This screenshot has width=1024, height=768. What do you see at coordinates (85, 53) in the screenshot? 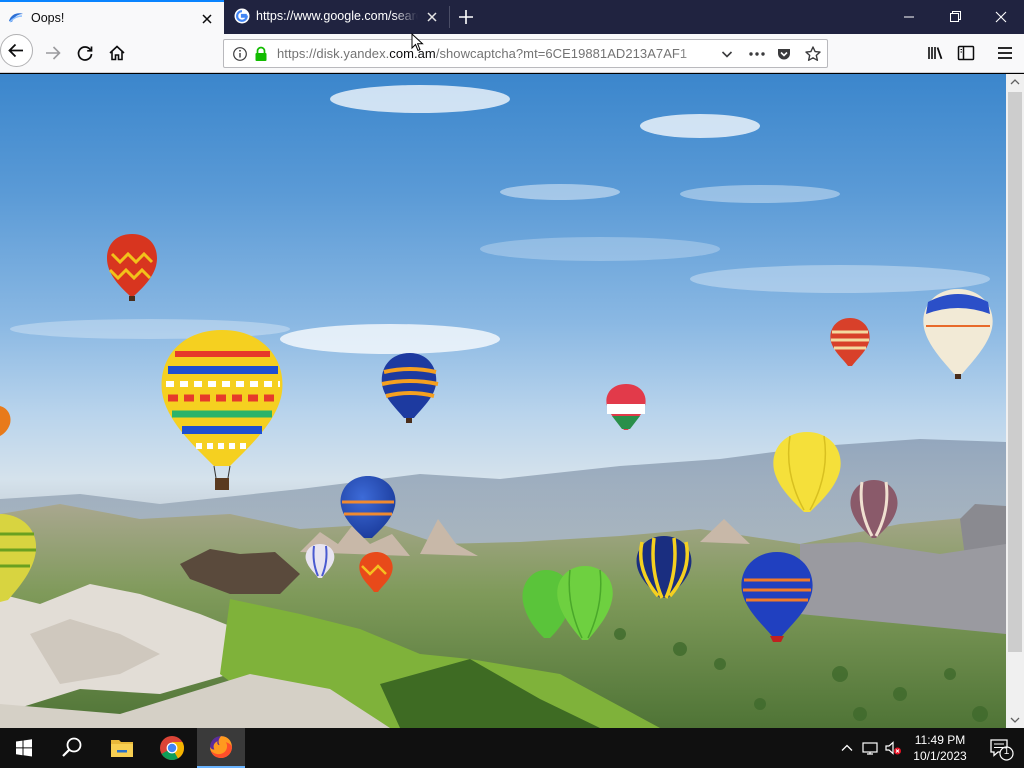
I see `reload-icon` at bounding box center [85, 53].